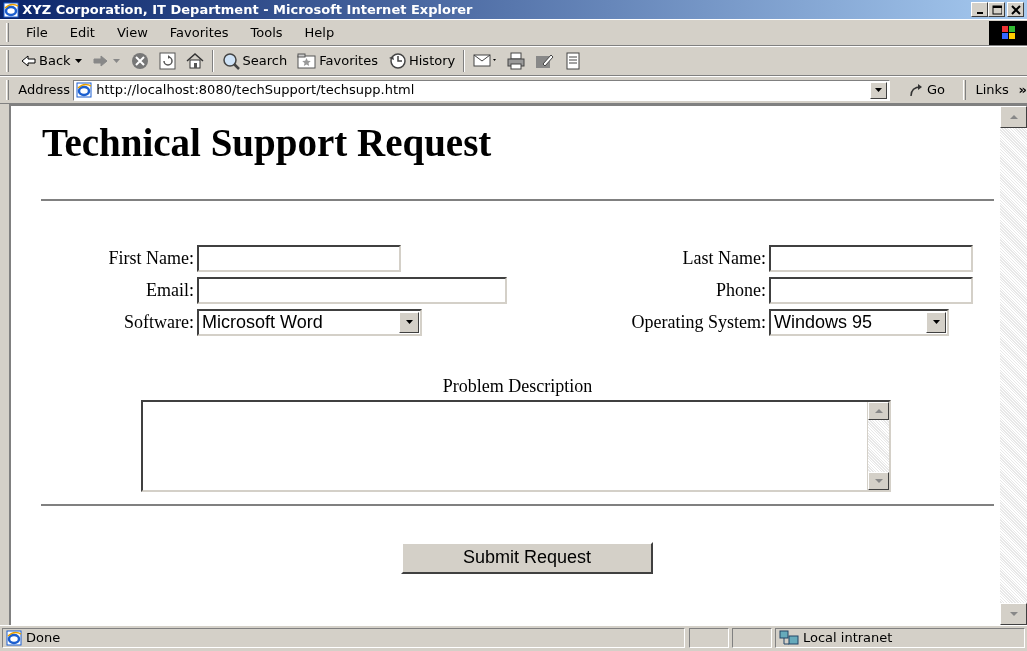  I want to click on submit-button: Submit Request, so click(527, 557).